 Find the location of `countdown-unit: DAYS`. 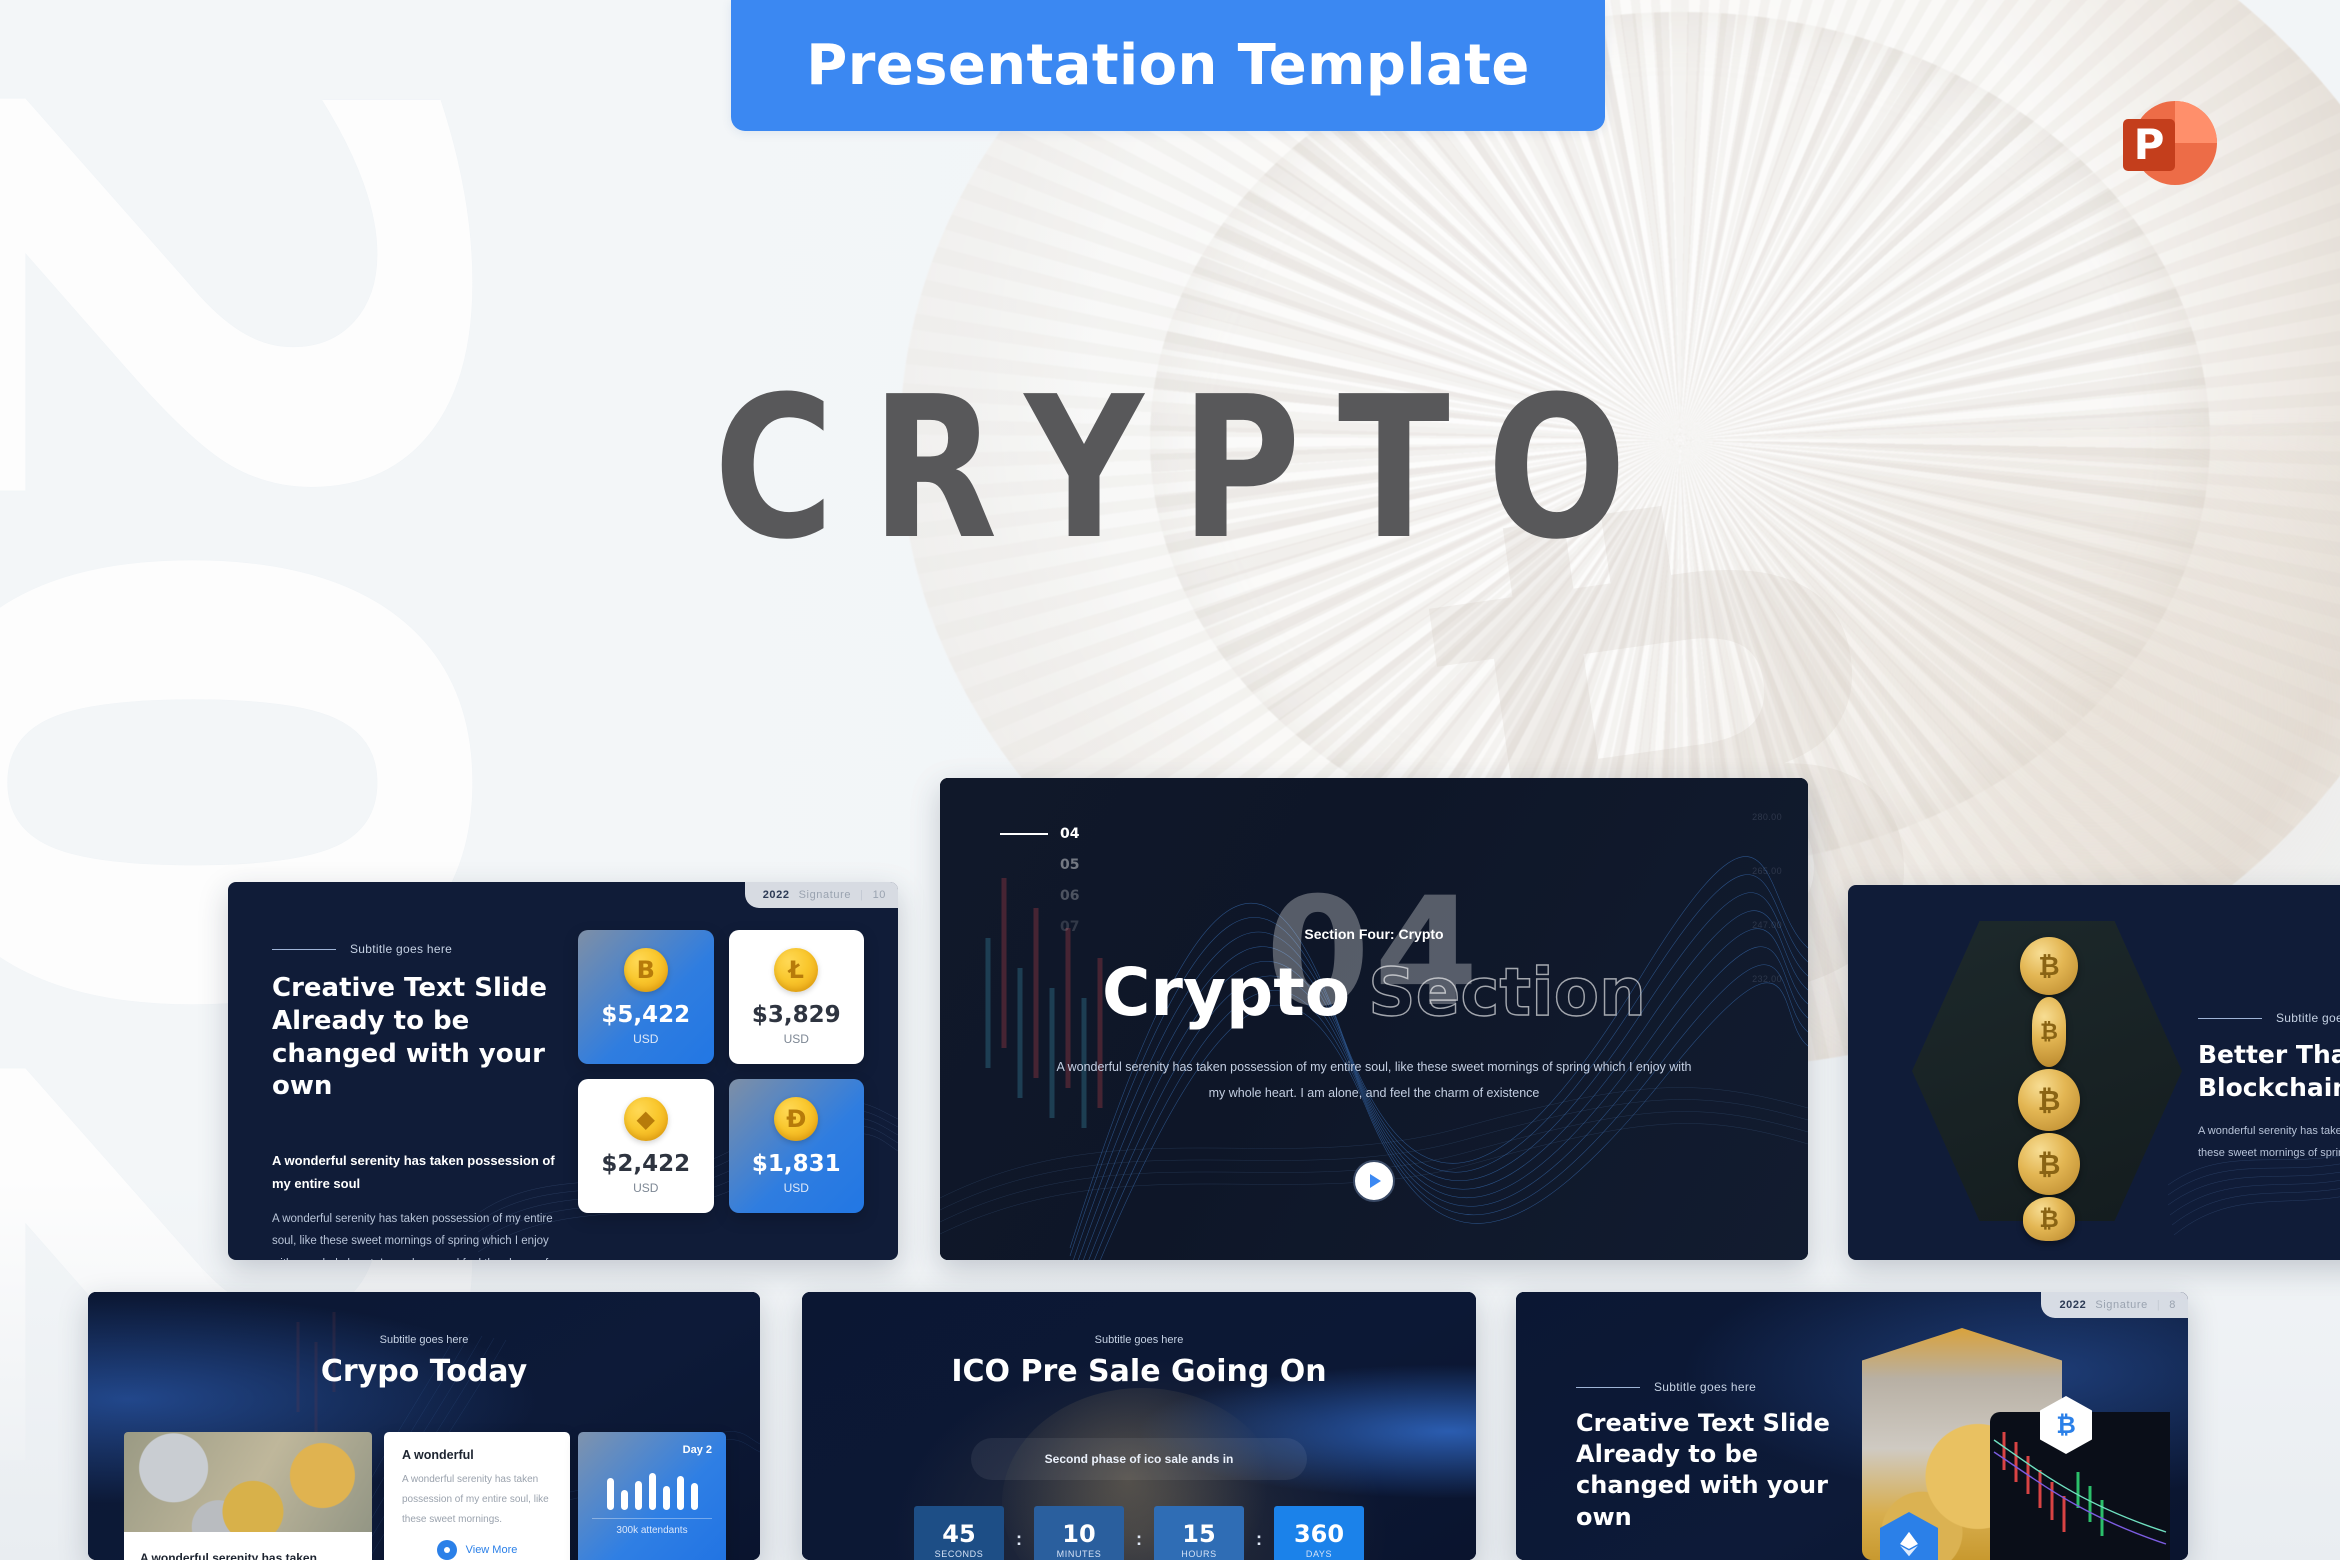

countdown-unit: DAYS is located at coordinates (1319, 1553).